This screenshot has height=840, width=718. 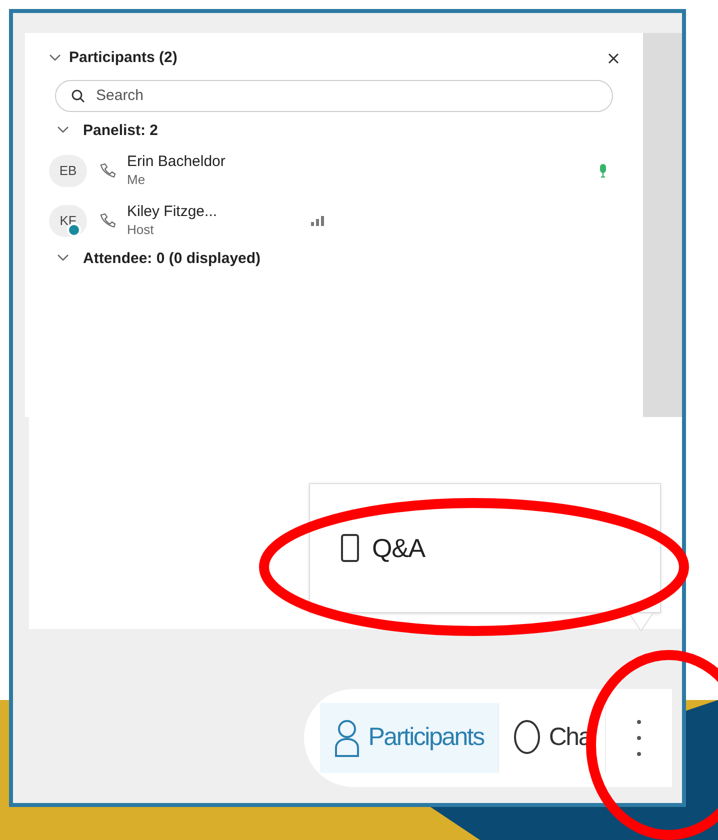 What do you see at coordinates (123, 58) in the screenshot?
I see `panel-title: Participants (2)` at bounding box center [123, 58].